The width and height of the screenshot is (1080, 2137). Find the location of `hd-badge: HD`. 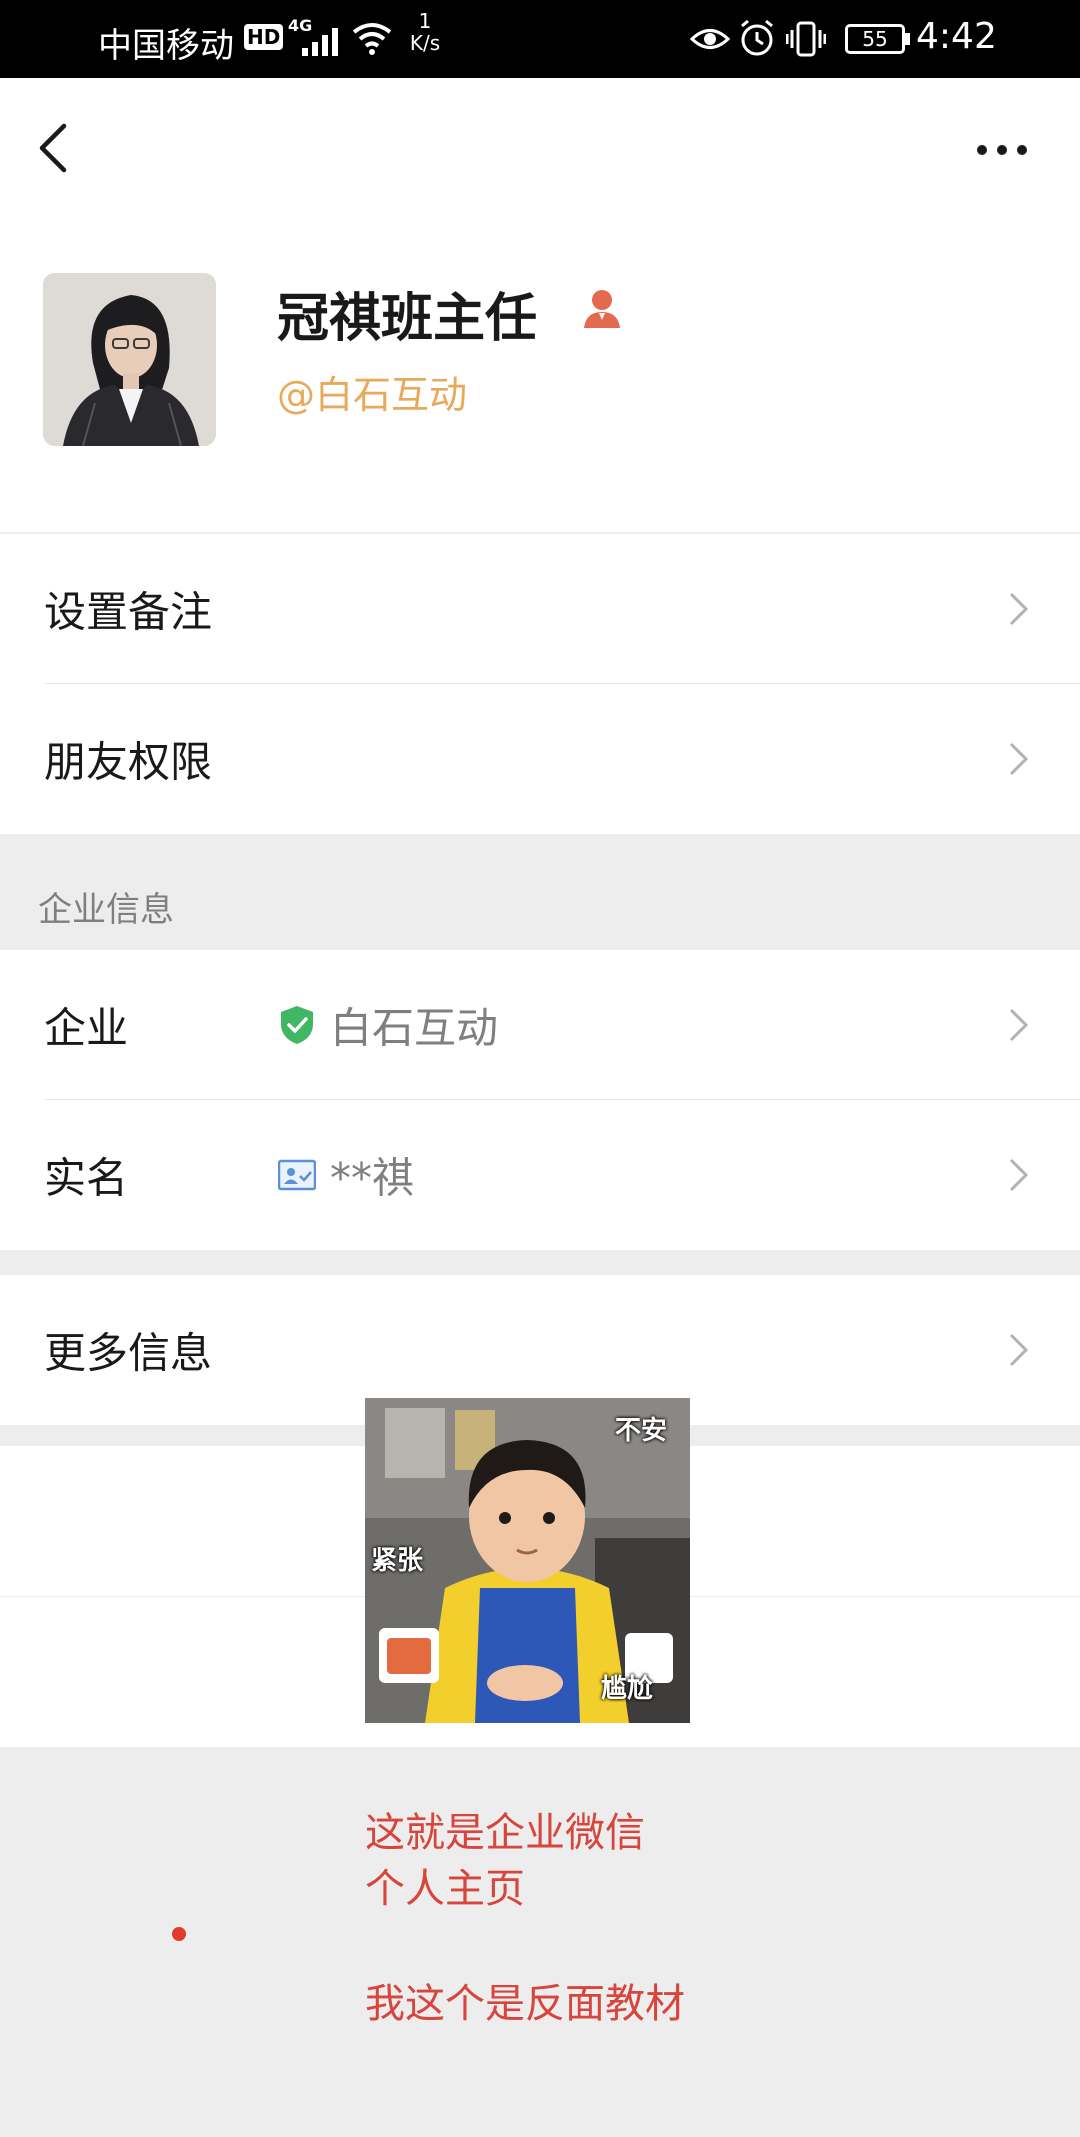

hd-badge: HD is located at coordinates (264, 37).